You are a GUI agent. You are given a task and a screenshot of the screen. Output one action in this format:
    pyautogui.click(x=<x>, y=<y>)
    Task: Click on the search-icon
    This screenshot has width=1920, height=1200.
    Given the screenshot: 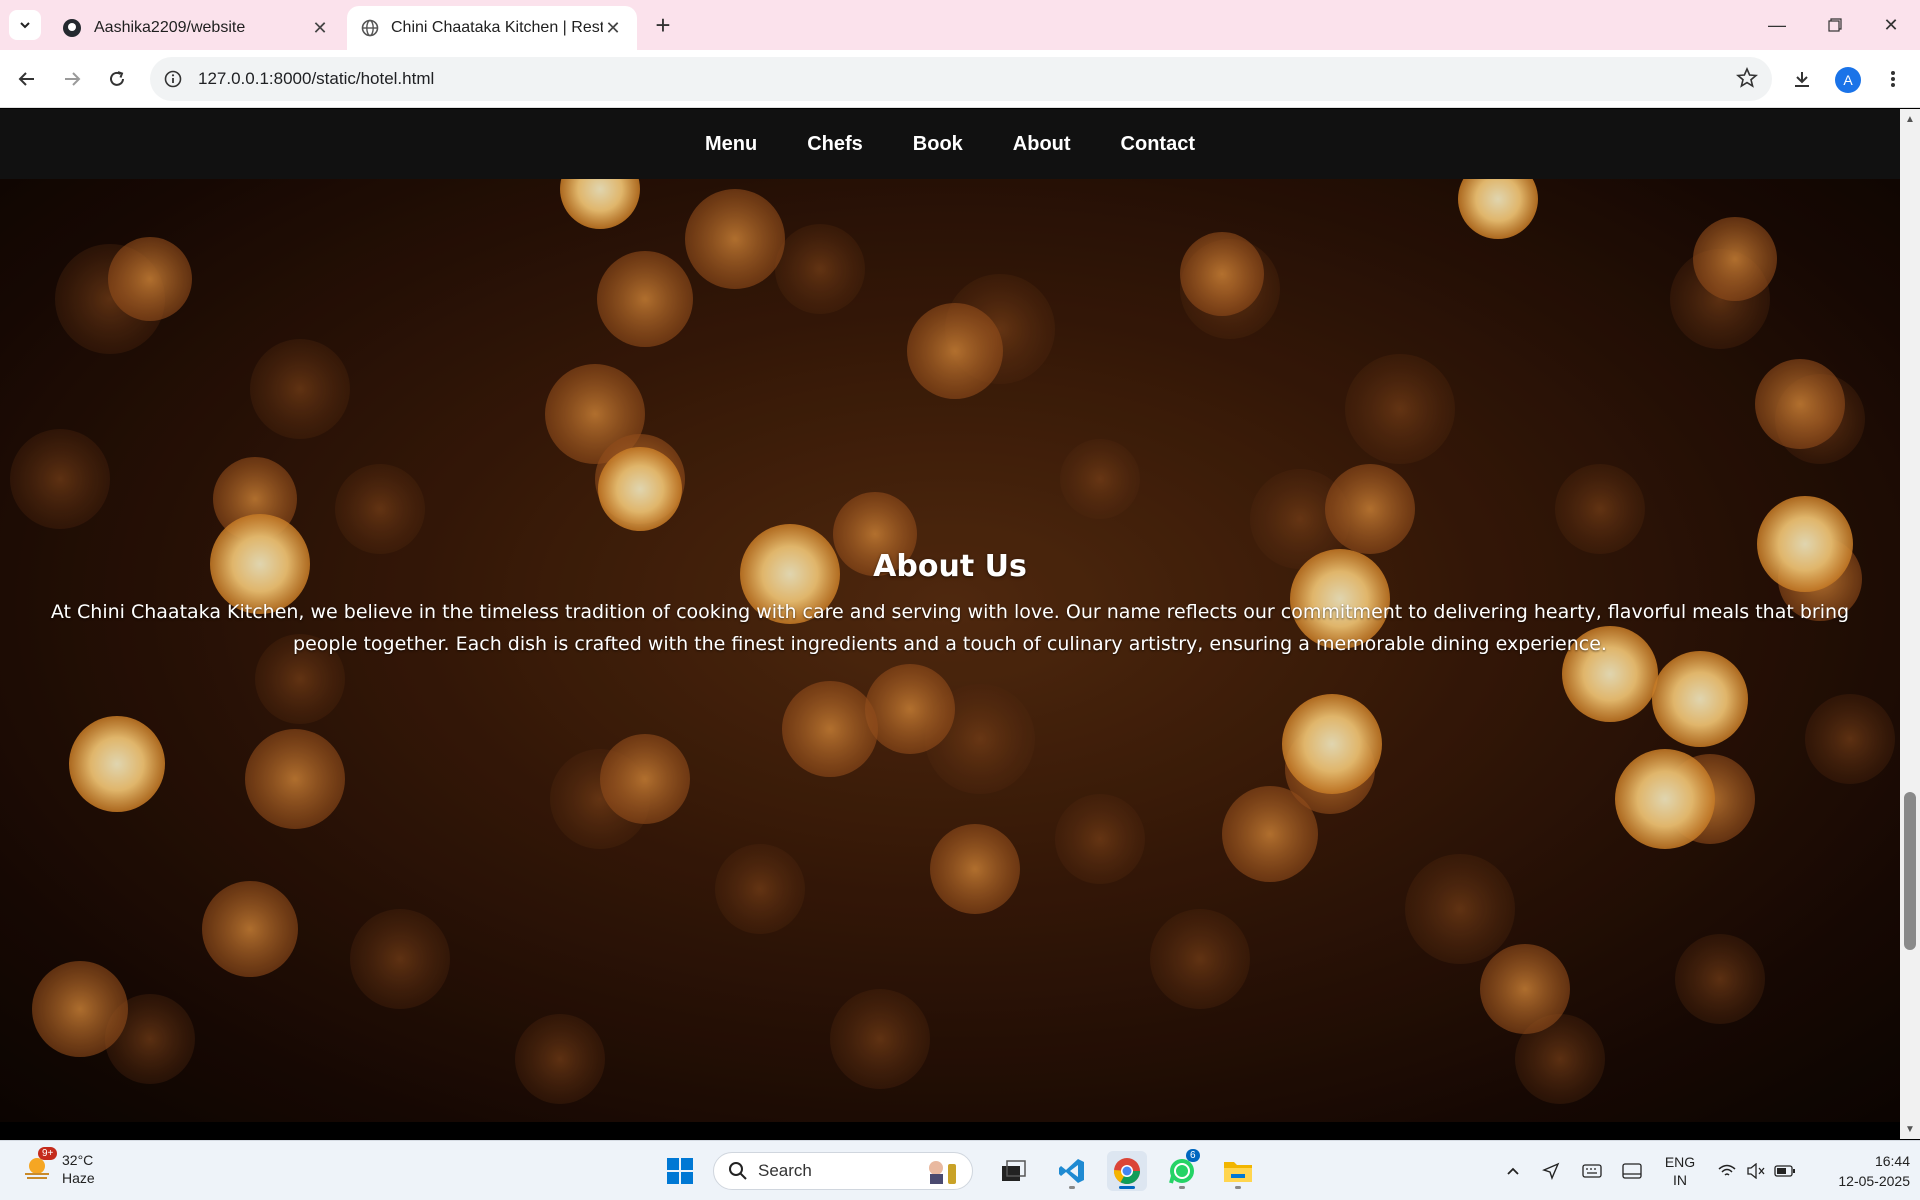 What is the action you would take?
    pyautogui.click(x=738, y=1171)
    